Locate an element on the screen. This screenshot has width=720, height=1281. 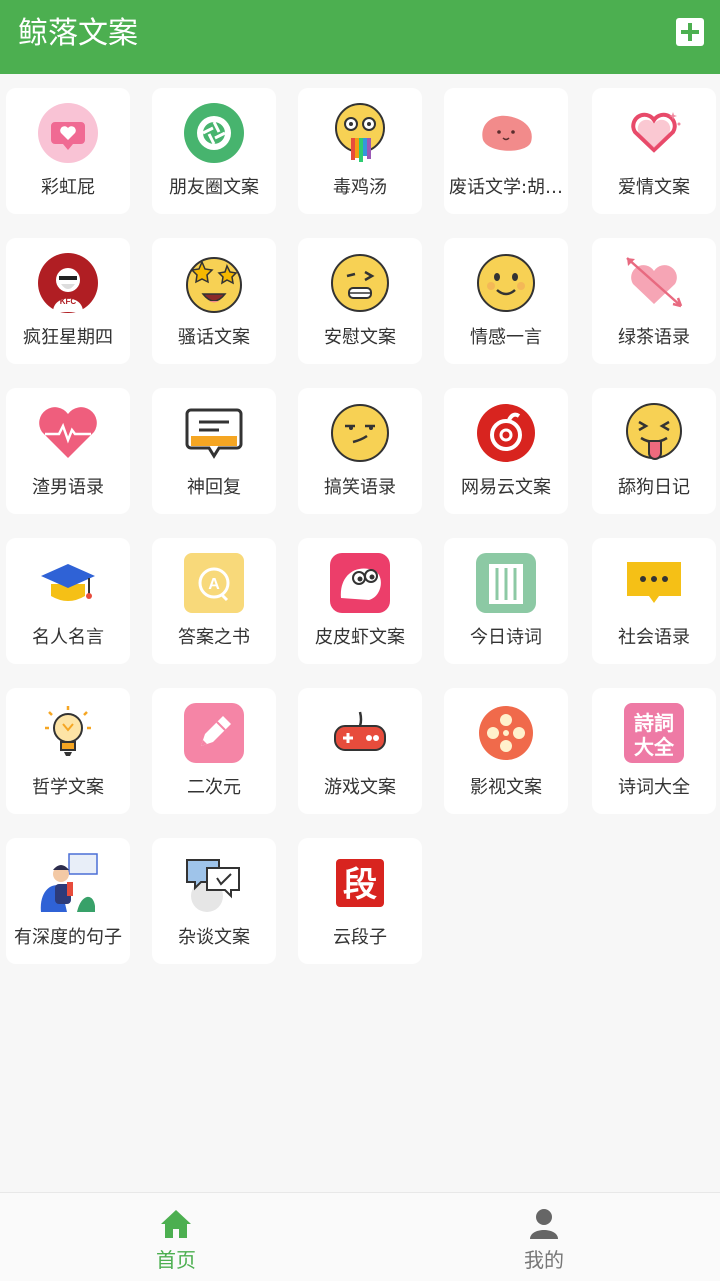
grimace-emoji-icon is located at coordinates (360, 283).